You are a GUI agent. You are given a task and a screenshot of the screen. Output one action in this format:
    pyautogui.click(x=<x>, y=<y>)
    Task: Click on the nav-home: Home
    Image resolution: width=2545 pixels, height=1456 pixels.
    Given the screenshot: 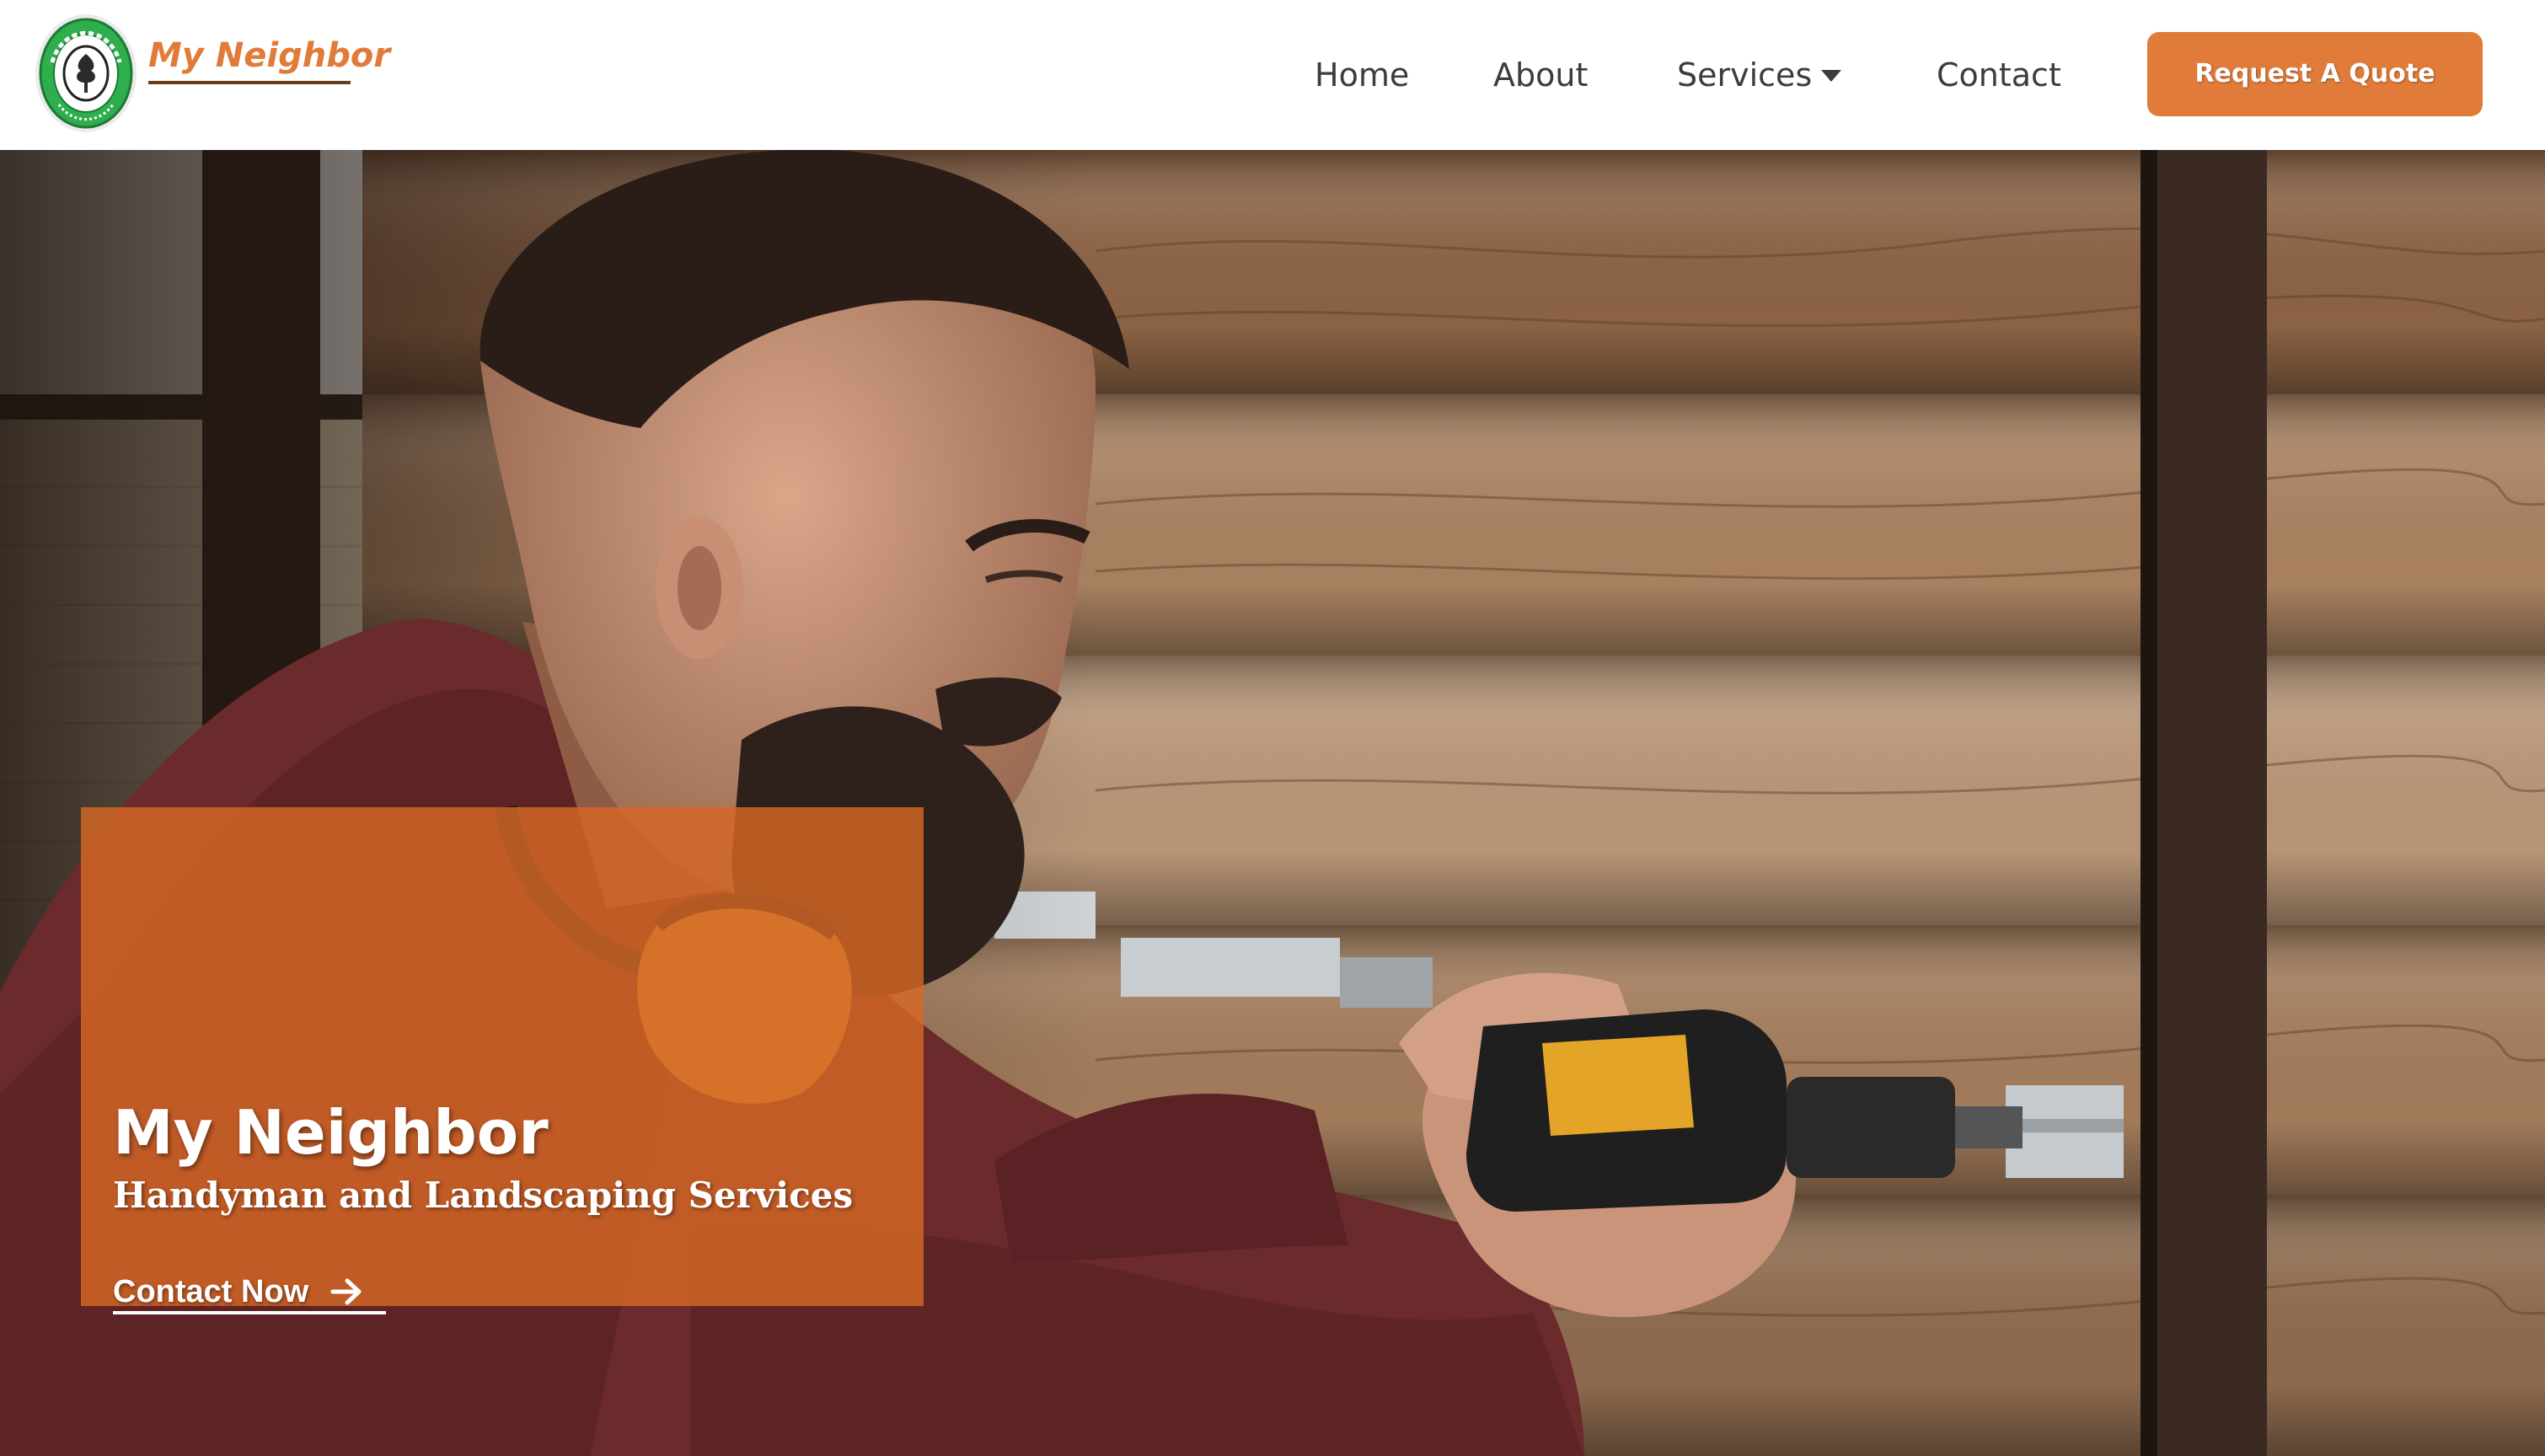 What is the action you would take?
    pyautogui.click(x=1362, y=75)
    